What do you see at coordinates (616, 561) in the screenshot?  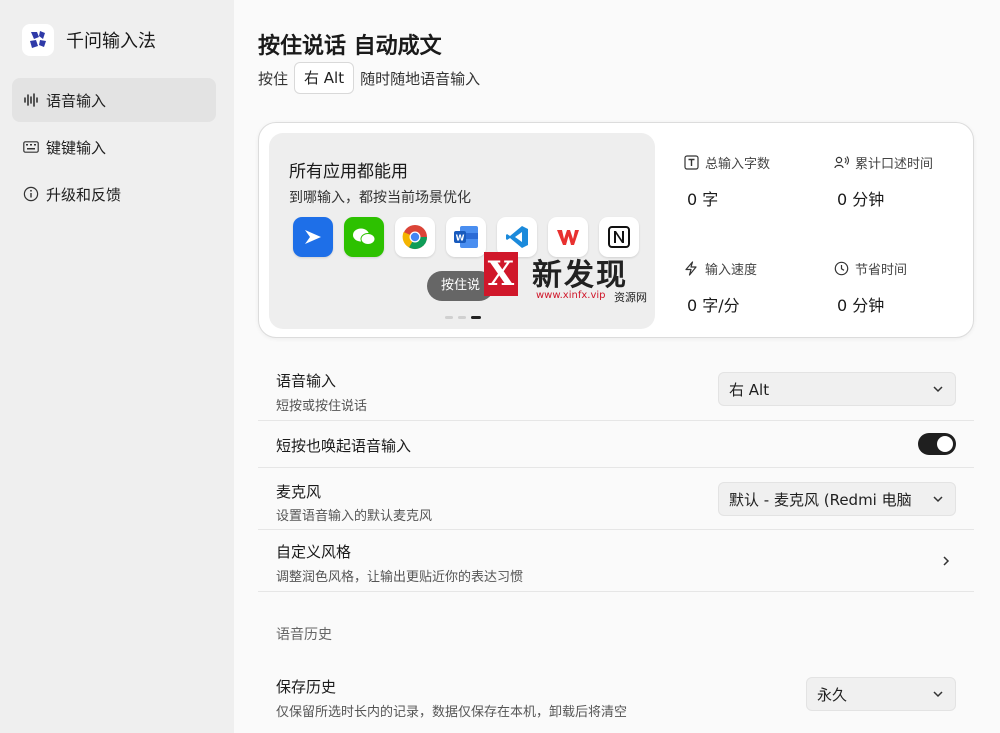 I see `setting-custom-style: 自定义风格 调整润色风格，让输出更贴近你的表达习惯` at bounding box center [616, 561].